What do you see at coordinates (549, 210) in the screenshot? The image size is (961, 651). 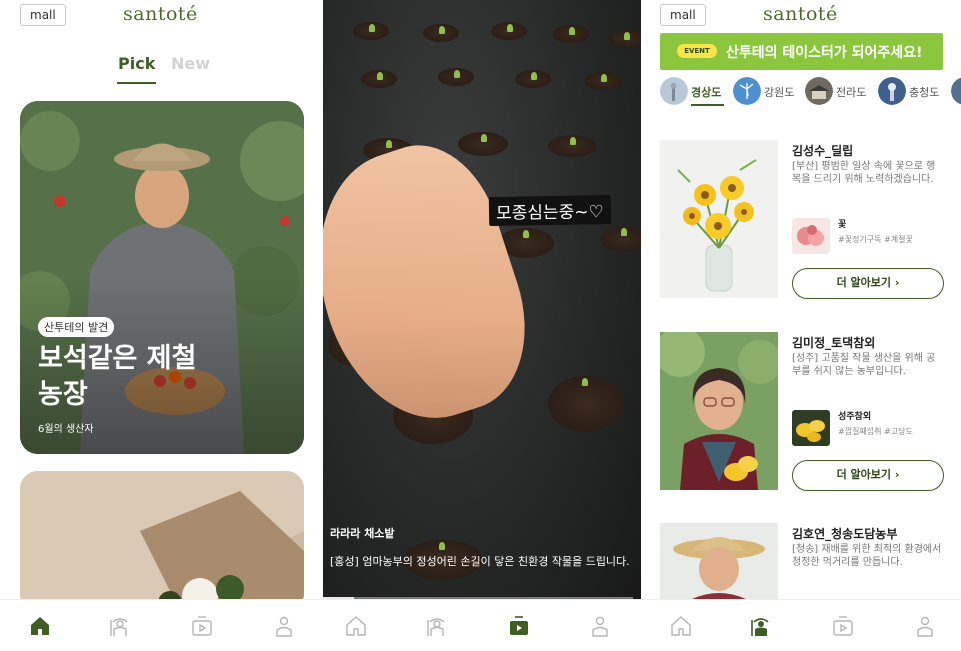 I see `story-tag: 모종심는중~♡` at bounding box center [549, 210].